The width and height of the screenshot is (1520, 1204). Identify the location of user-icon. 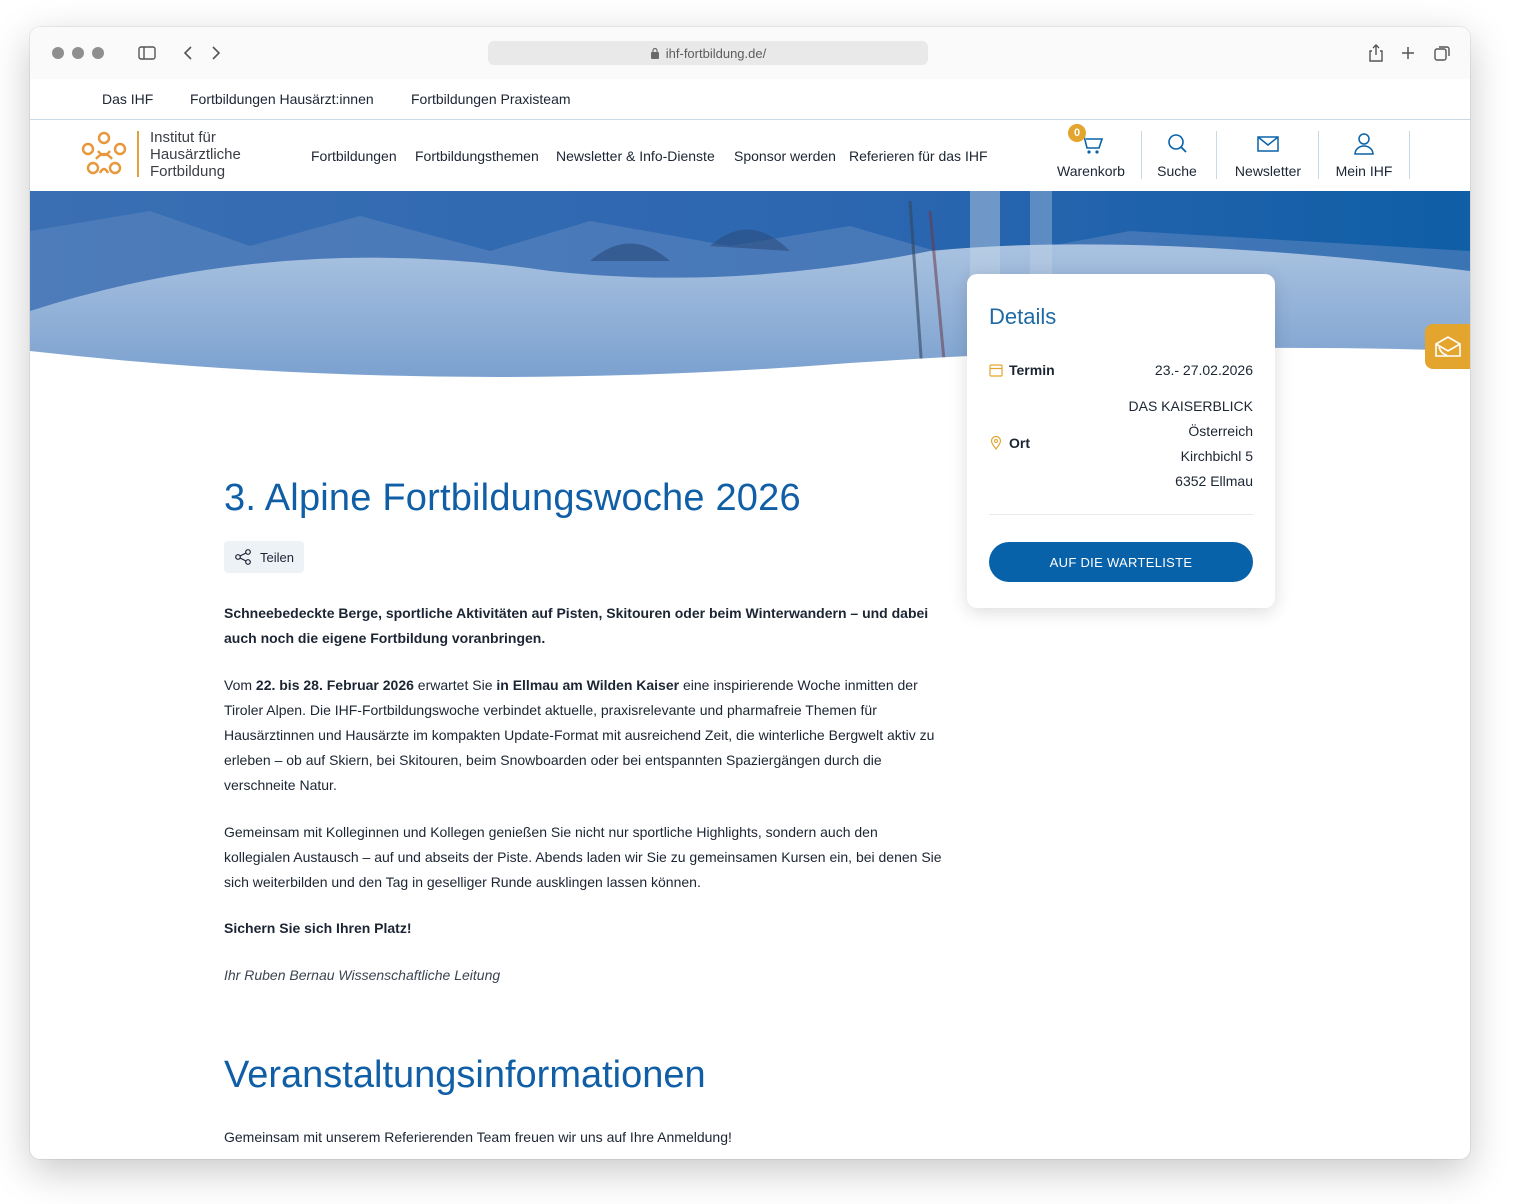
(1364, 144).